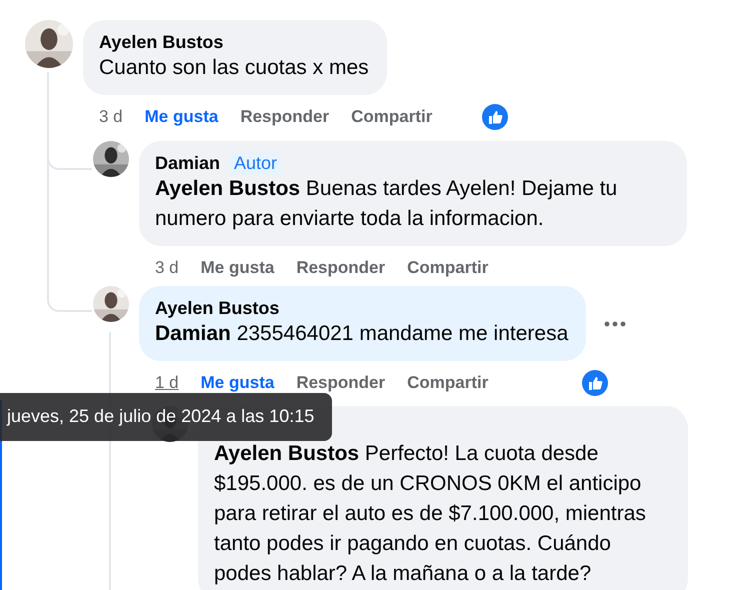 This screenshot has height=590, width=738. I want to click on comment-text: Damian 2355464021 mandame me interesa, so click(361, 334).